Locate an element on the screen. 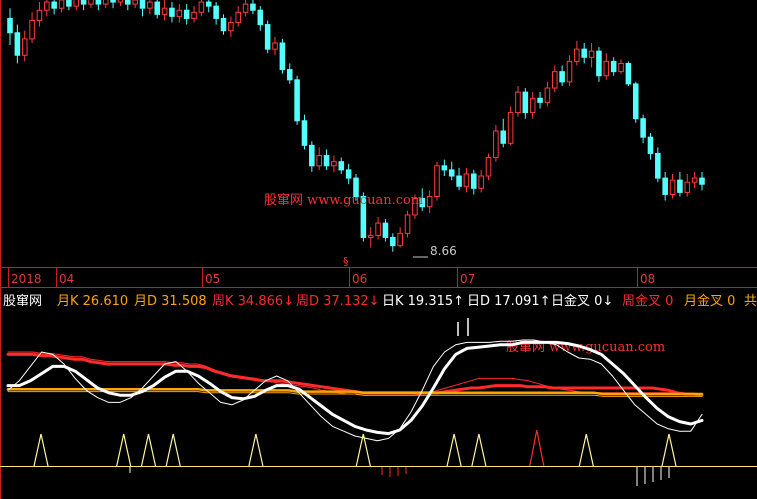 The height and width of the screenshot is (499, 757). legend-item: 日K 19.315↑ is located at coordinates (423, 301).